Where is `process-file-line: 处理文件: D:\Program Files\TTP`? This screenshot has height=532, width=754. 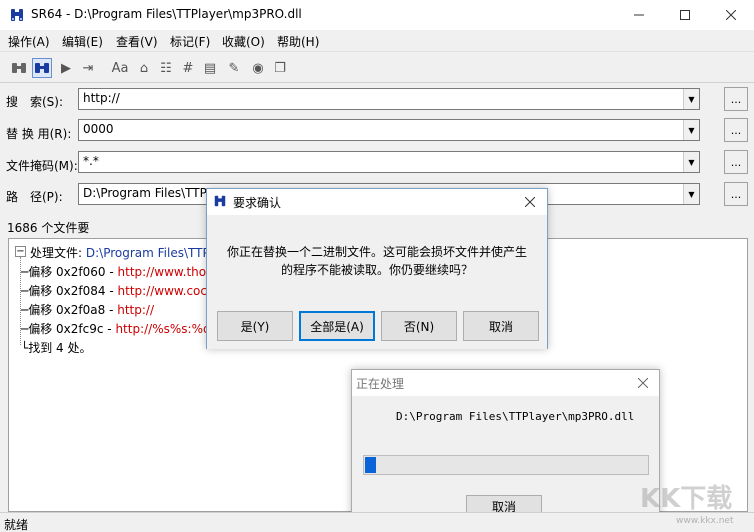 process-file-line: 处理文件: D:\Program Files\TTP is located at coordinates (120, 252).